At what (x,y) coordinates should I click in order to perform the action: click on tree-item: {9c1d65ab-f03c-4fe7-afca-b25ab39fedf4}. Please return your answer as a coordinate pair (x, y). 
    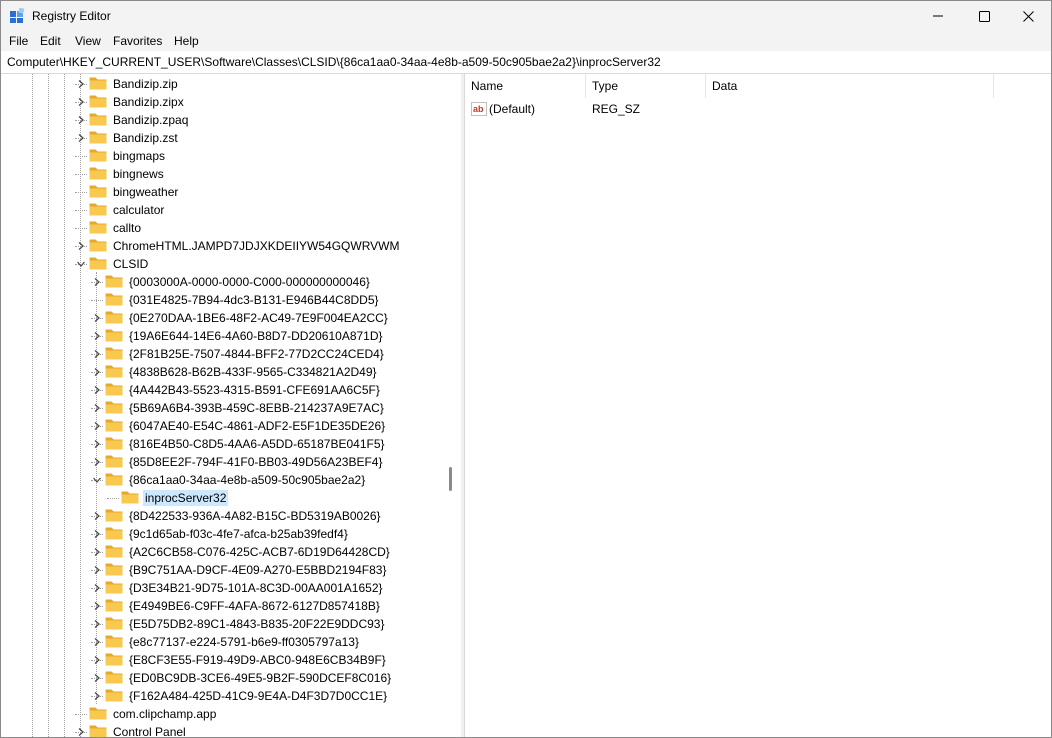
    Looking at the image, I should click on (220, 534).